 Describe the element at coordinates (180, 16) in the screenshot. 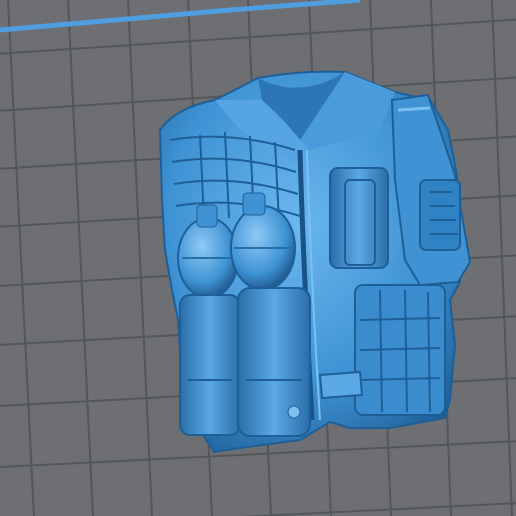

I see `build-plate-edge` at that location.